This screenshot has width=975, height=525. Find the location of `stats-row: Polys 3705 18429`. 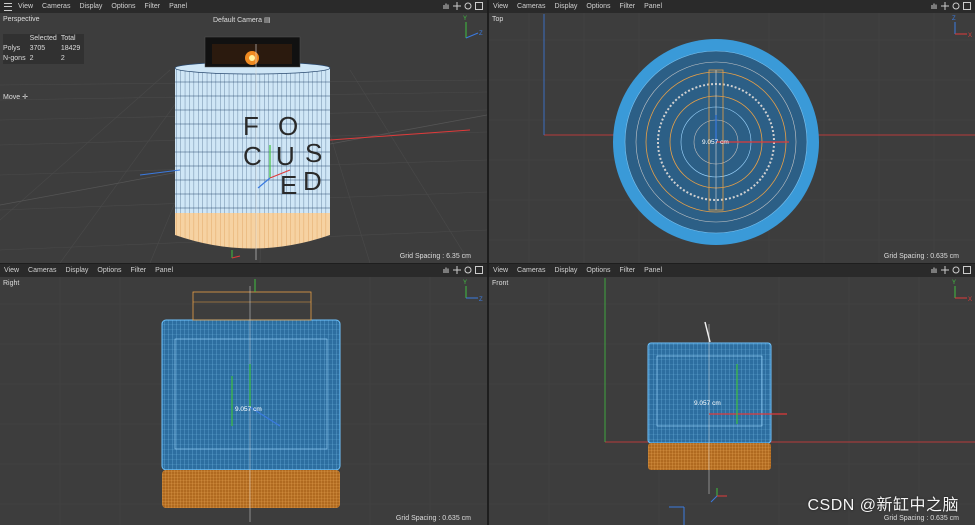

stats-row: Polys 3705 18429 is located at coordinates (42, 48).